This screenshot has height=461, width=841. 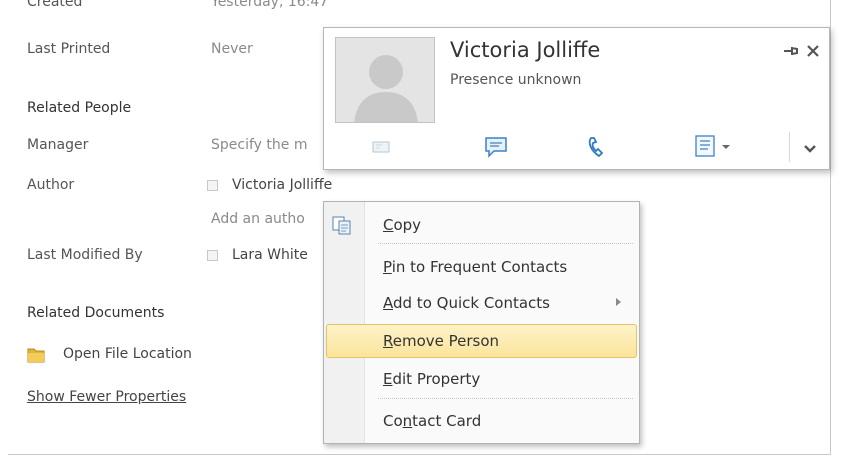 What do you see at coordinates (282, 185) in the screenshot?
I see `author-value: Victoria Jolliffe` at bounding box center [282, 185].